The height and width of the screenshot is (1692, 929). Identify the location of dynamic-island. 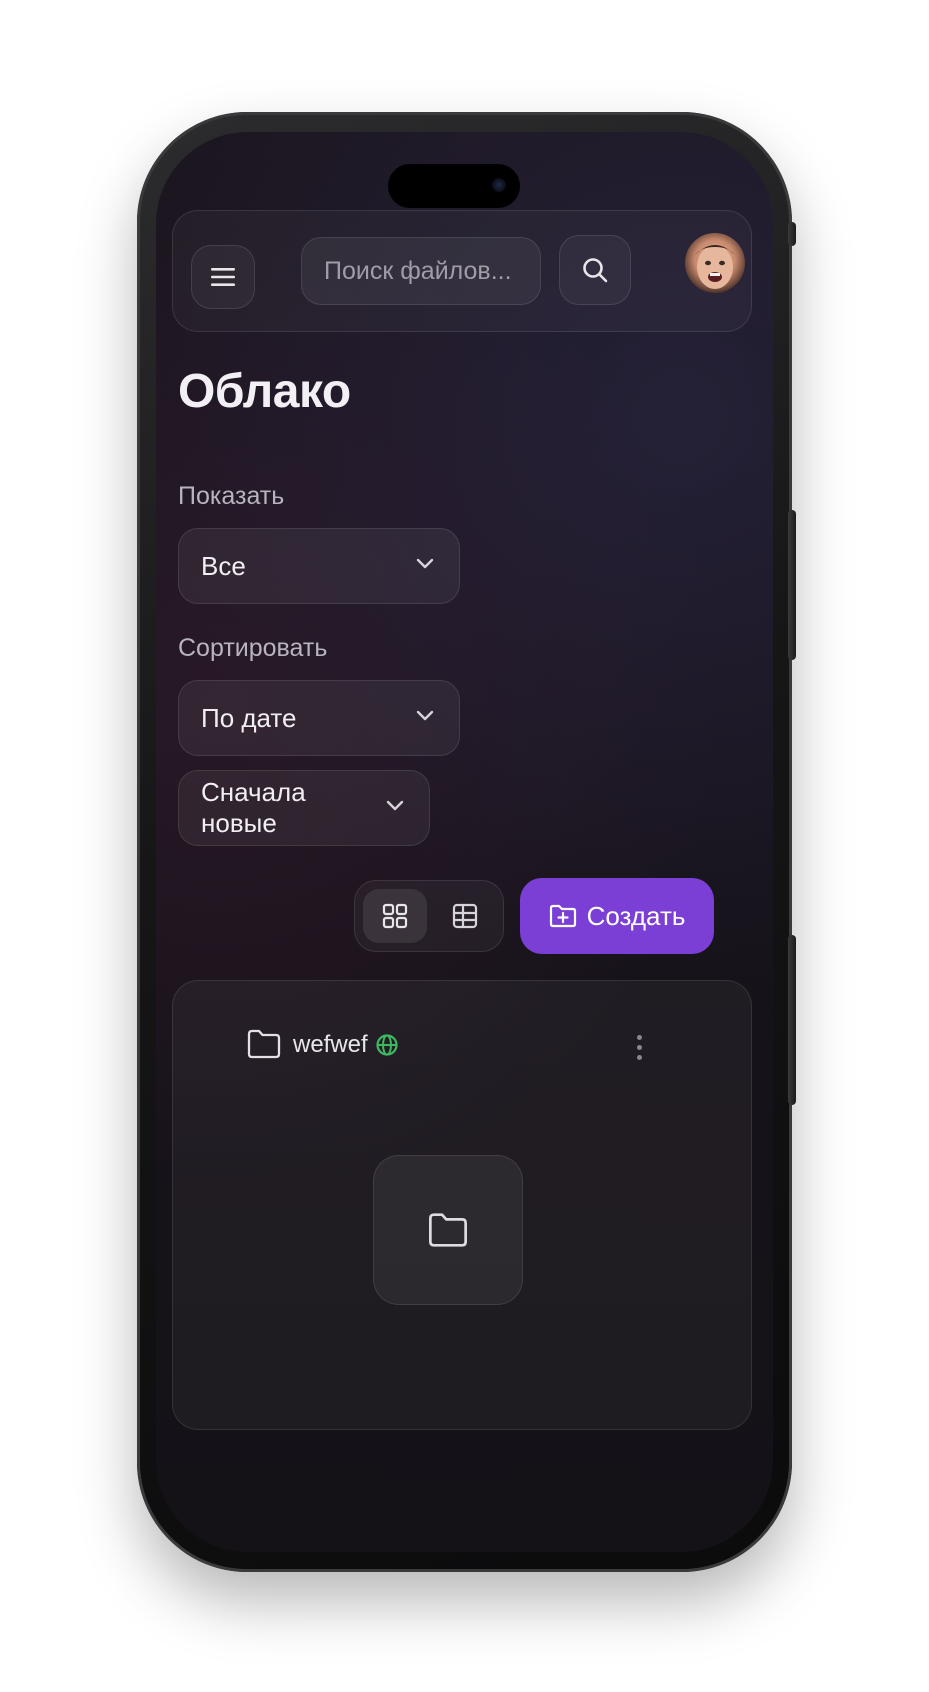
(454, 186).